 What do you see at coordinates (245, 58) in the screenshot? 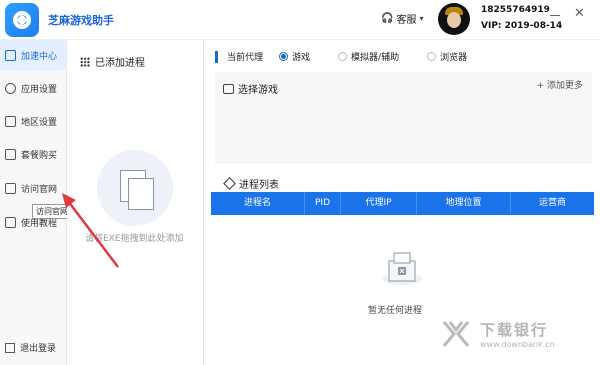
I see `proxy-title: 当前代理` at bounding box center [245, 58].